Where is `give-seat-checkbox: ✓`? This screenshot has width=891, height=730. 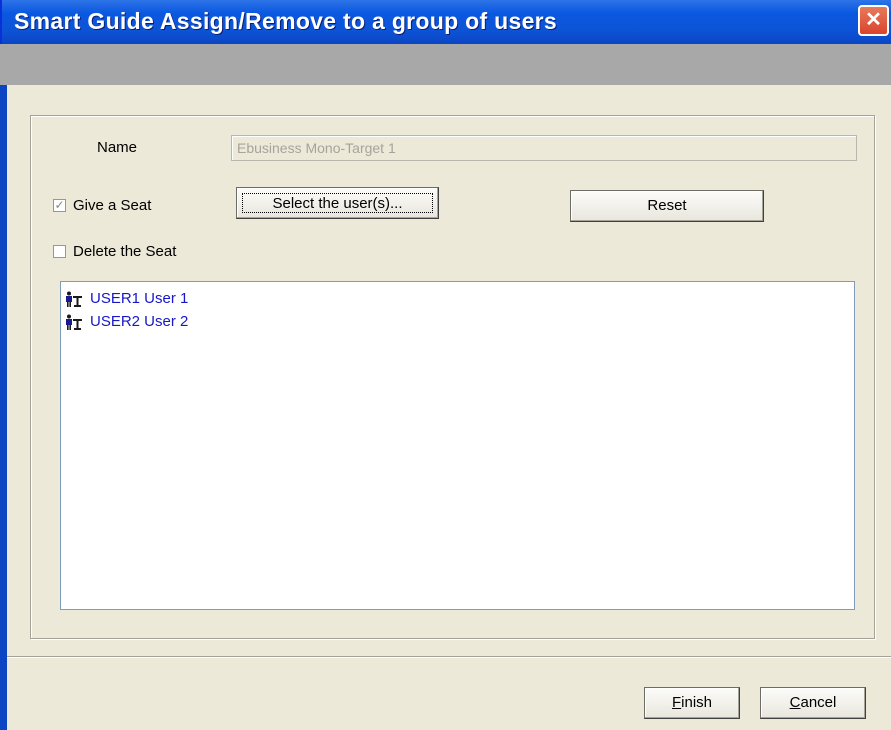 give-seat-checkbox: ✓ is located at coordinates (59, 205).